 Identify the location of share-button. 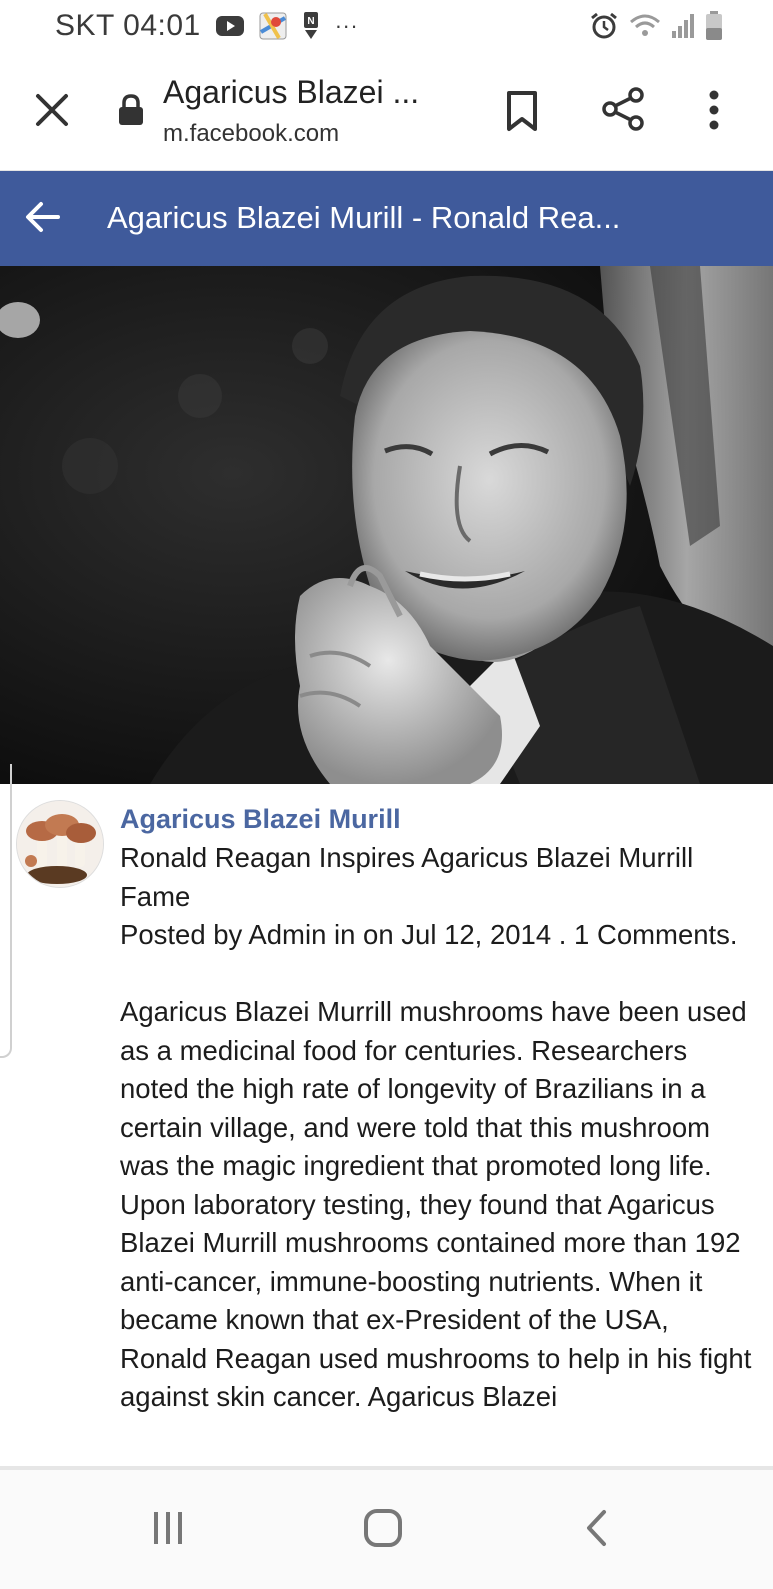
(623, 111).